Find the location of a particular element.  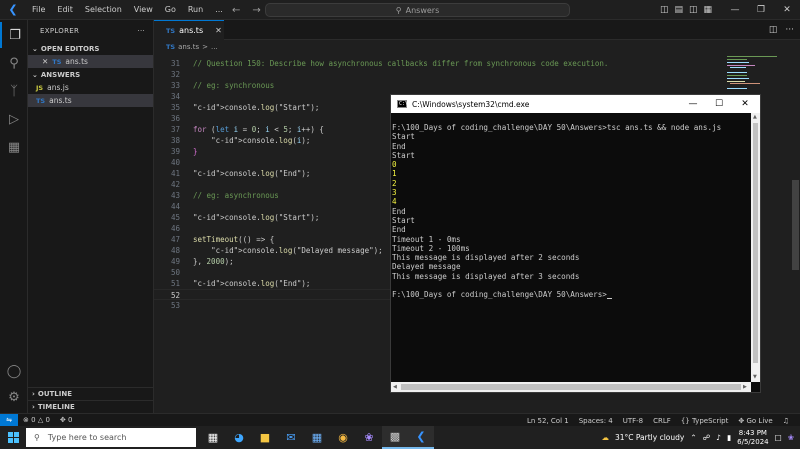

network-icon: ☍ is located at coordinates (707, 437).